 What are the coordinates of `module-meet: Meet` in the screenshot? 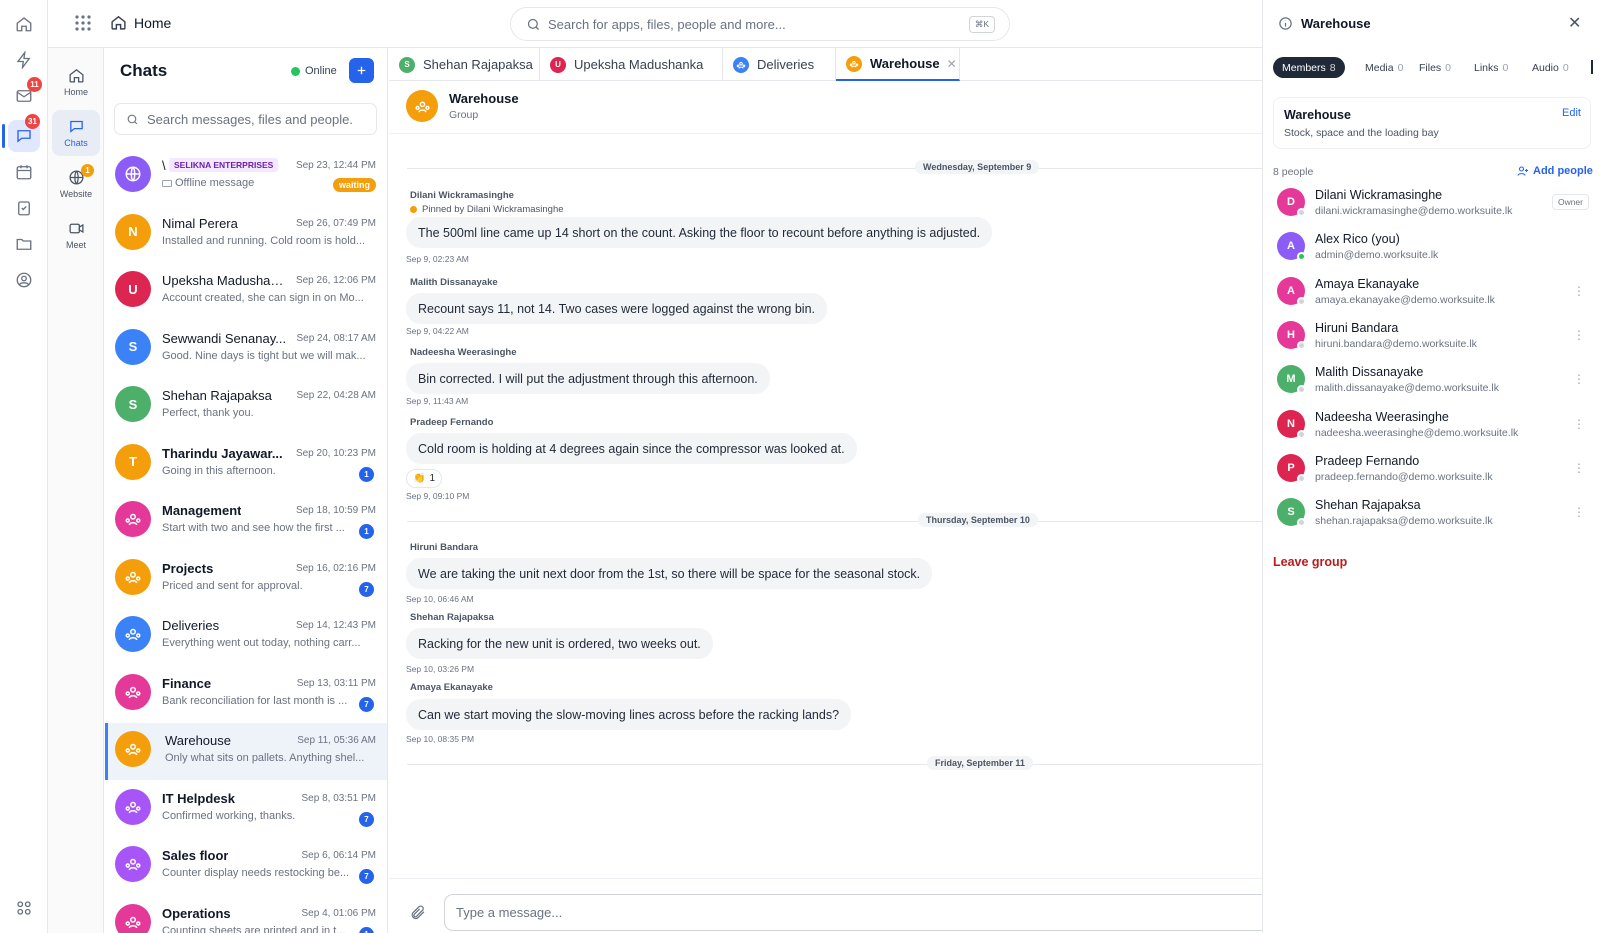 It's located at (76, 235).